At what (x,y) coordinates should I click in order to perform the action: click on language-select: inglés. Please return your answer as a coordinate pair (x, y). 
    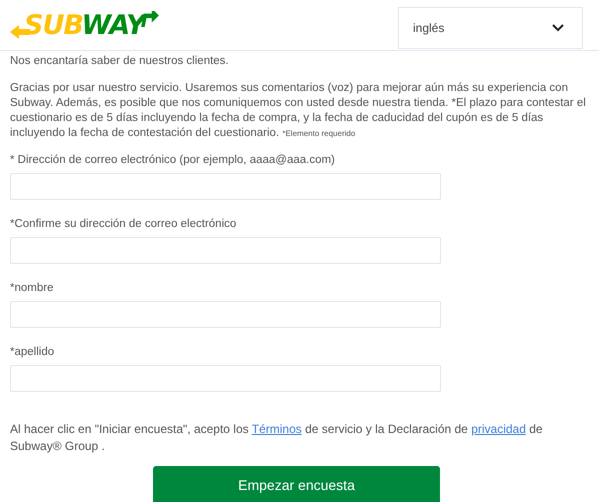
    Looking at the image, I should click on (490, 28).